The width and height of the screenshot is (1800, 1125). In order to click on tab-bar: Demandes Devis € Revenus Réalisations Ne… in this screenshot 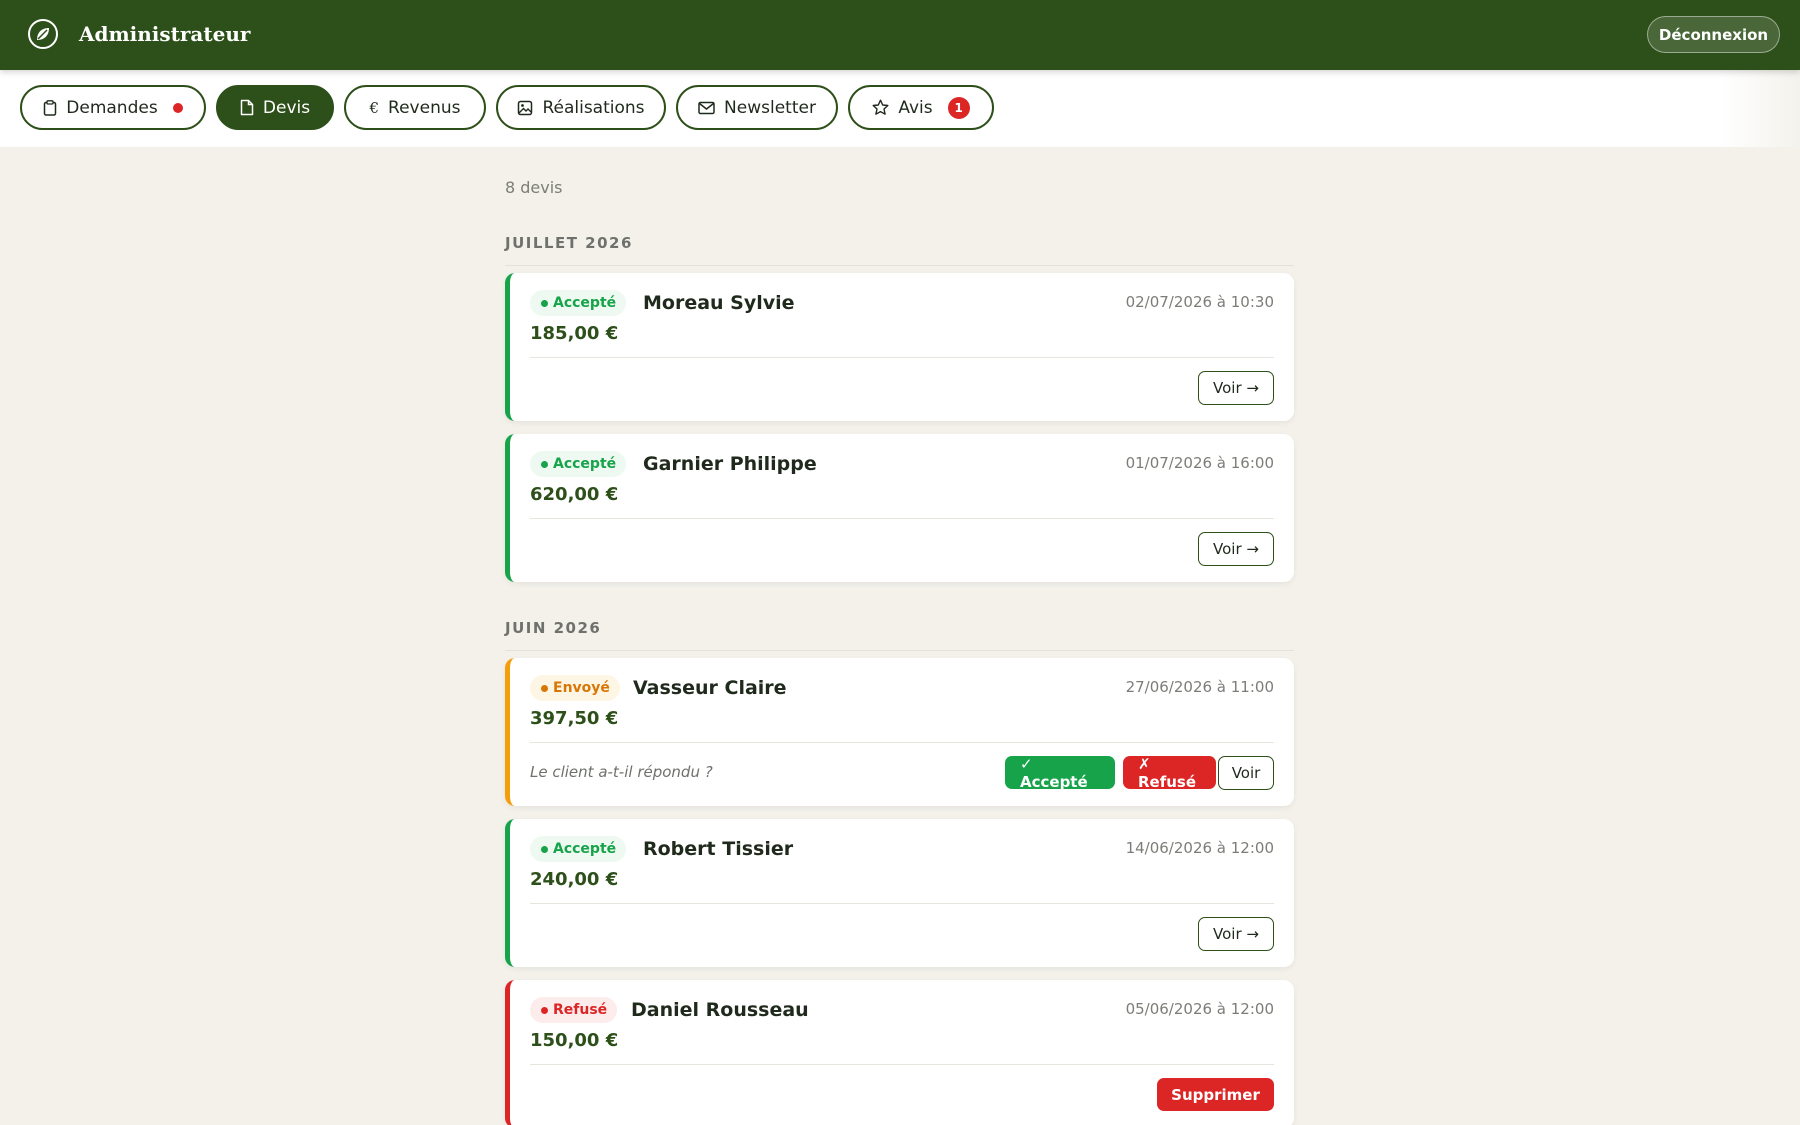, I will do `click(900, 108)`.